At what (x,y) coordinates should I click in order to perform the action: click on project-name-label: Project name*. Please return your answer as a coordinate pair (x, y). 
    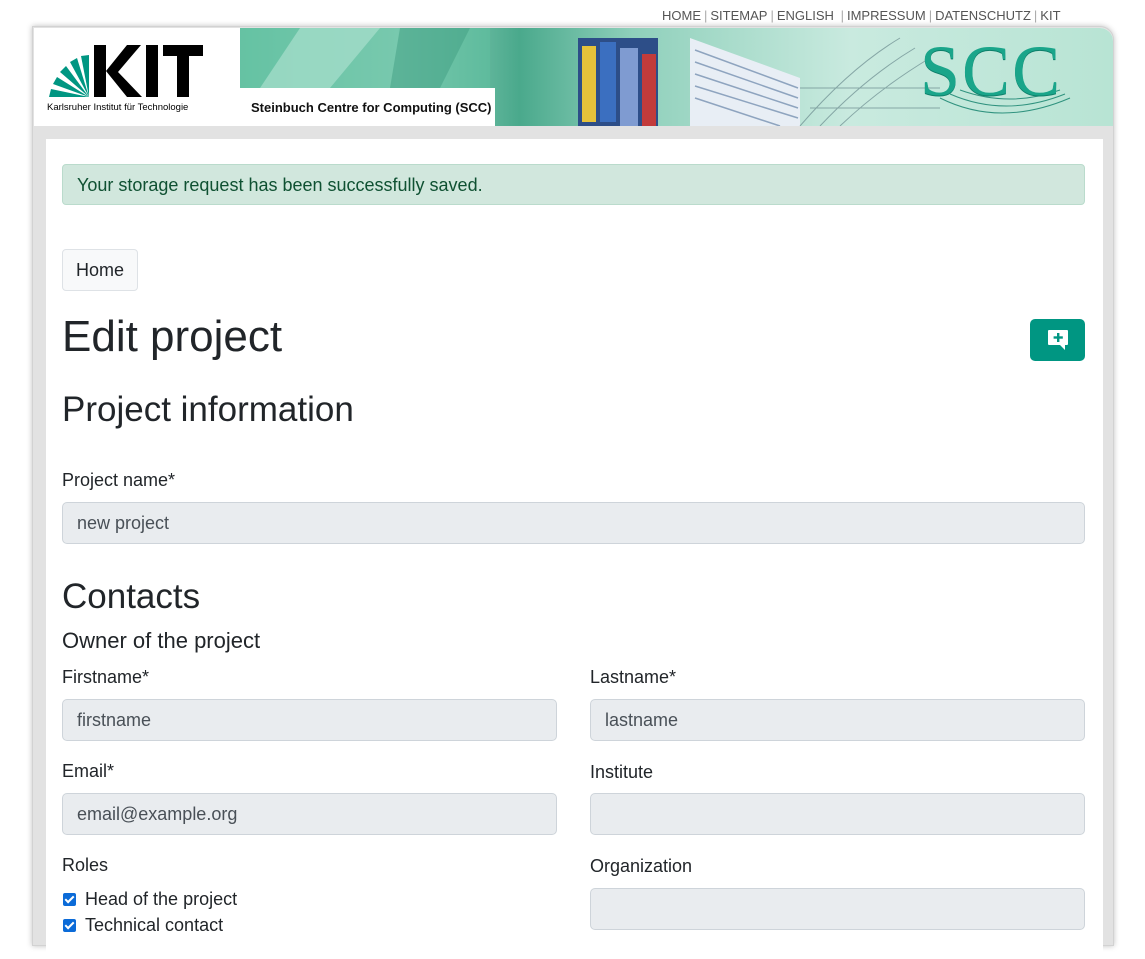
    Looking at the image, I should click on (119, 480).